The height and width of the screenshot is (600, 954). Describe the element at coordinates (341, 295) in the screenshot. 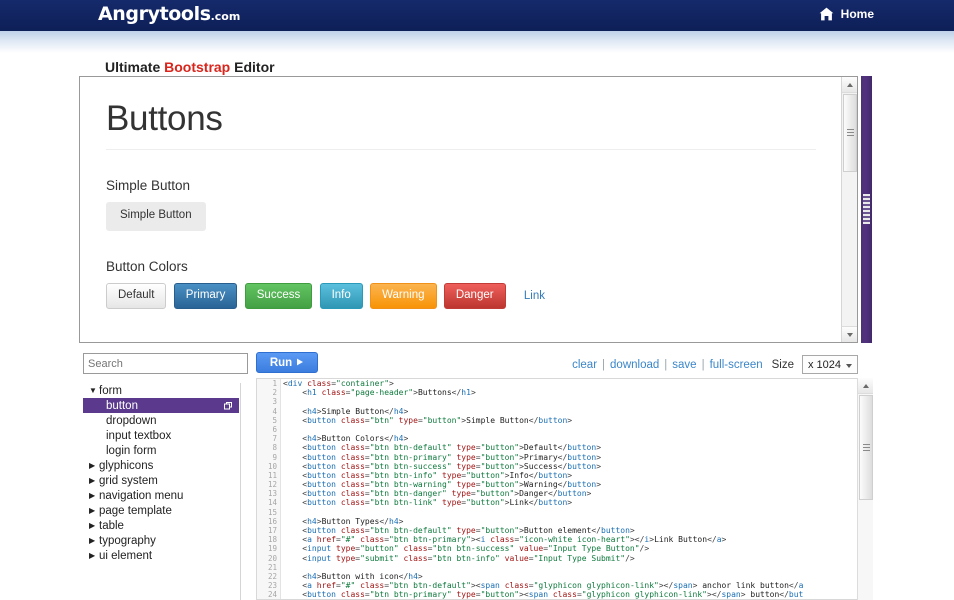

I see `preview-button-info: Info` at that location.